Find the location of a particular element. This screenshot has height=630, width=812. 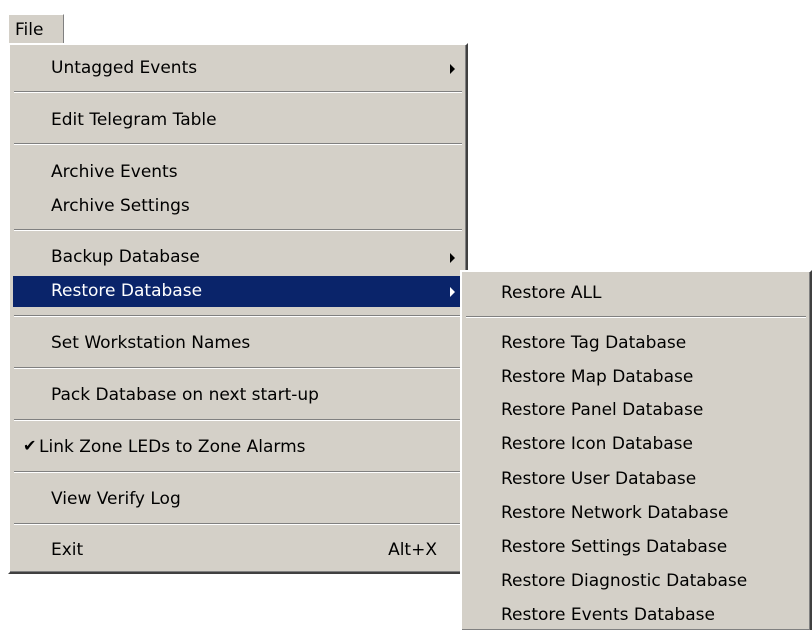

menu-item-label: Restore ALL is located at coordinates (551, 293).